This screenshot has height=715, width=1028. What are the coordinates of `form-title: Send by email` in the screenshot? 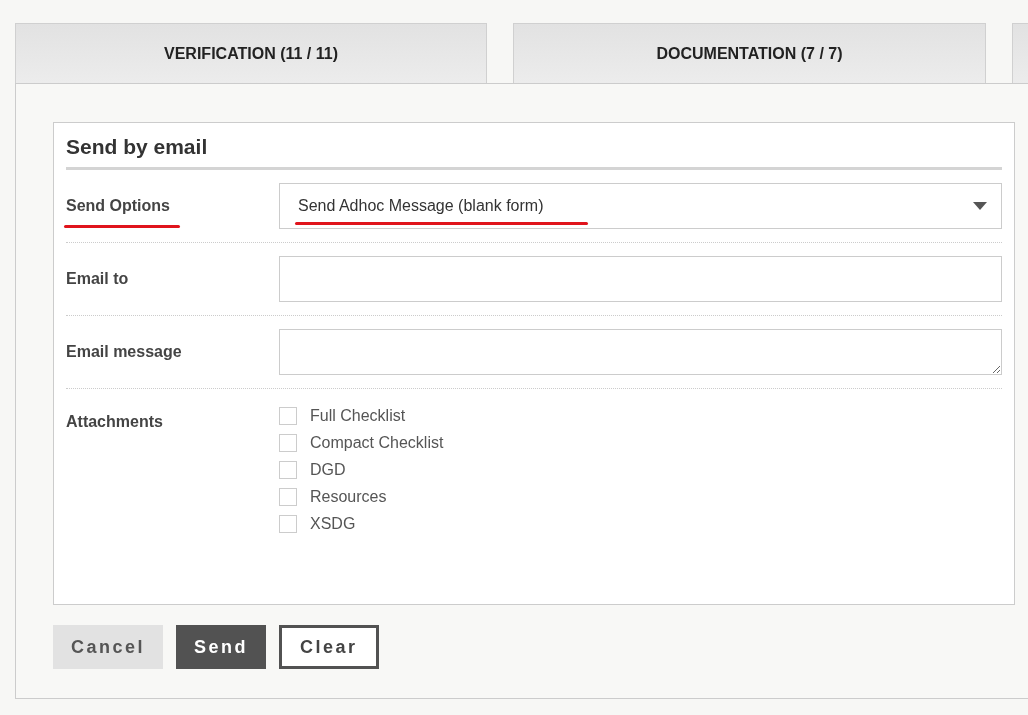 It's located at (534, 152).